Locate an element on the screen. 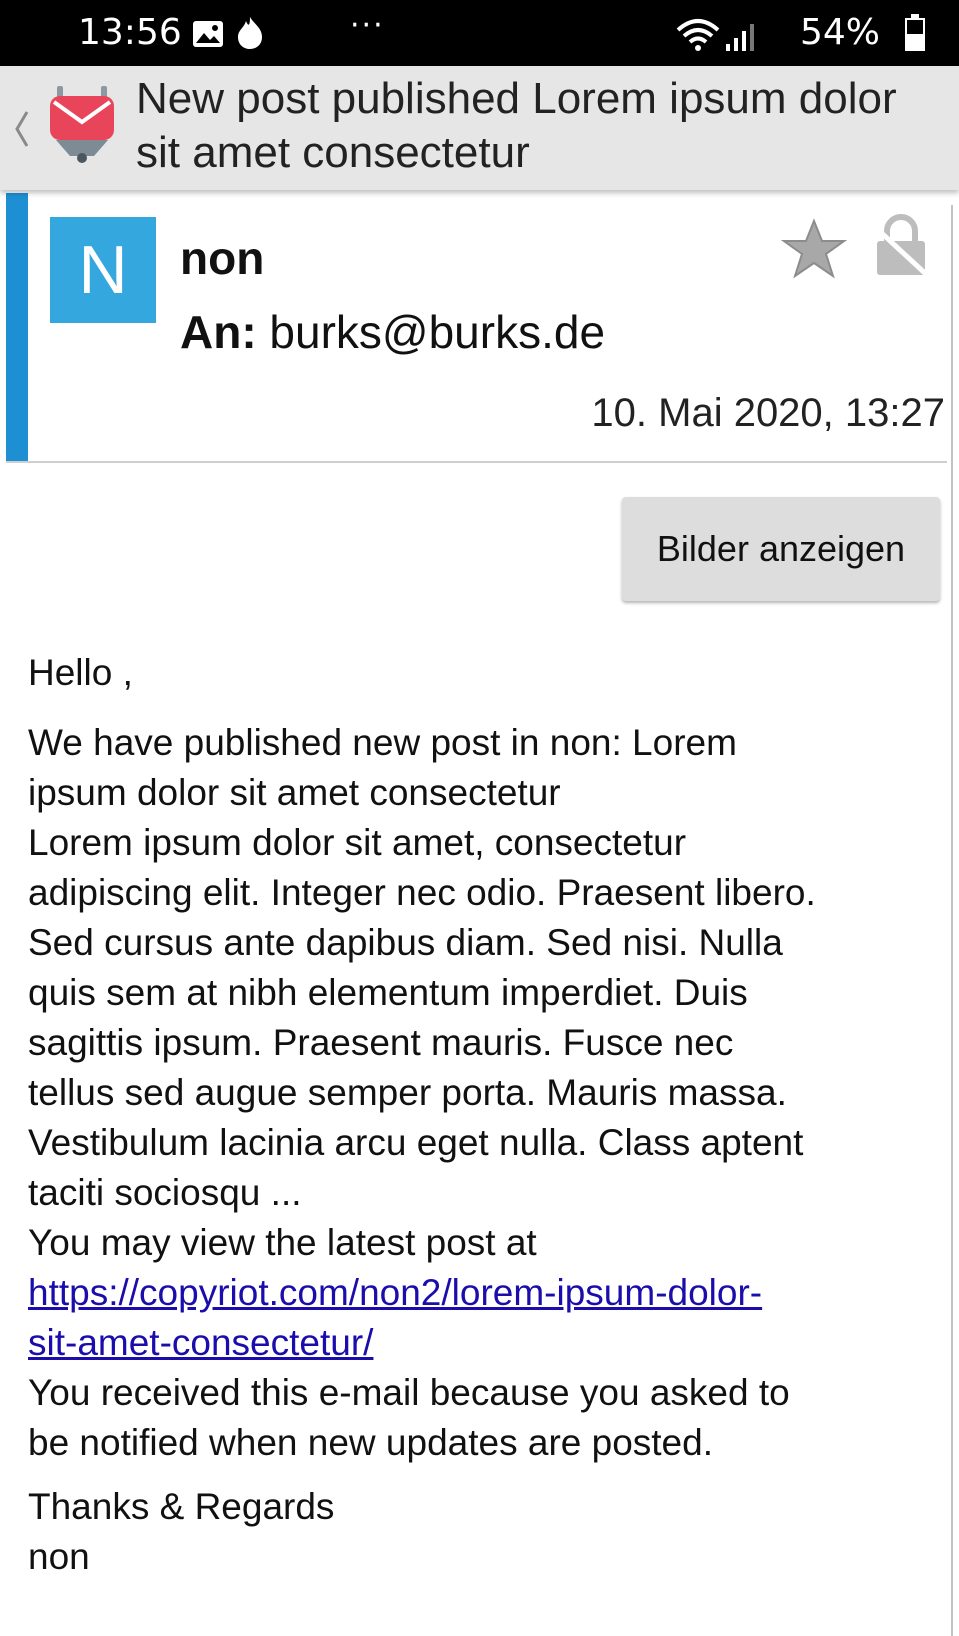  intro-line: ipsum dolor sit amet consectetur is located at coordinates (294, 792).